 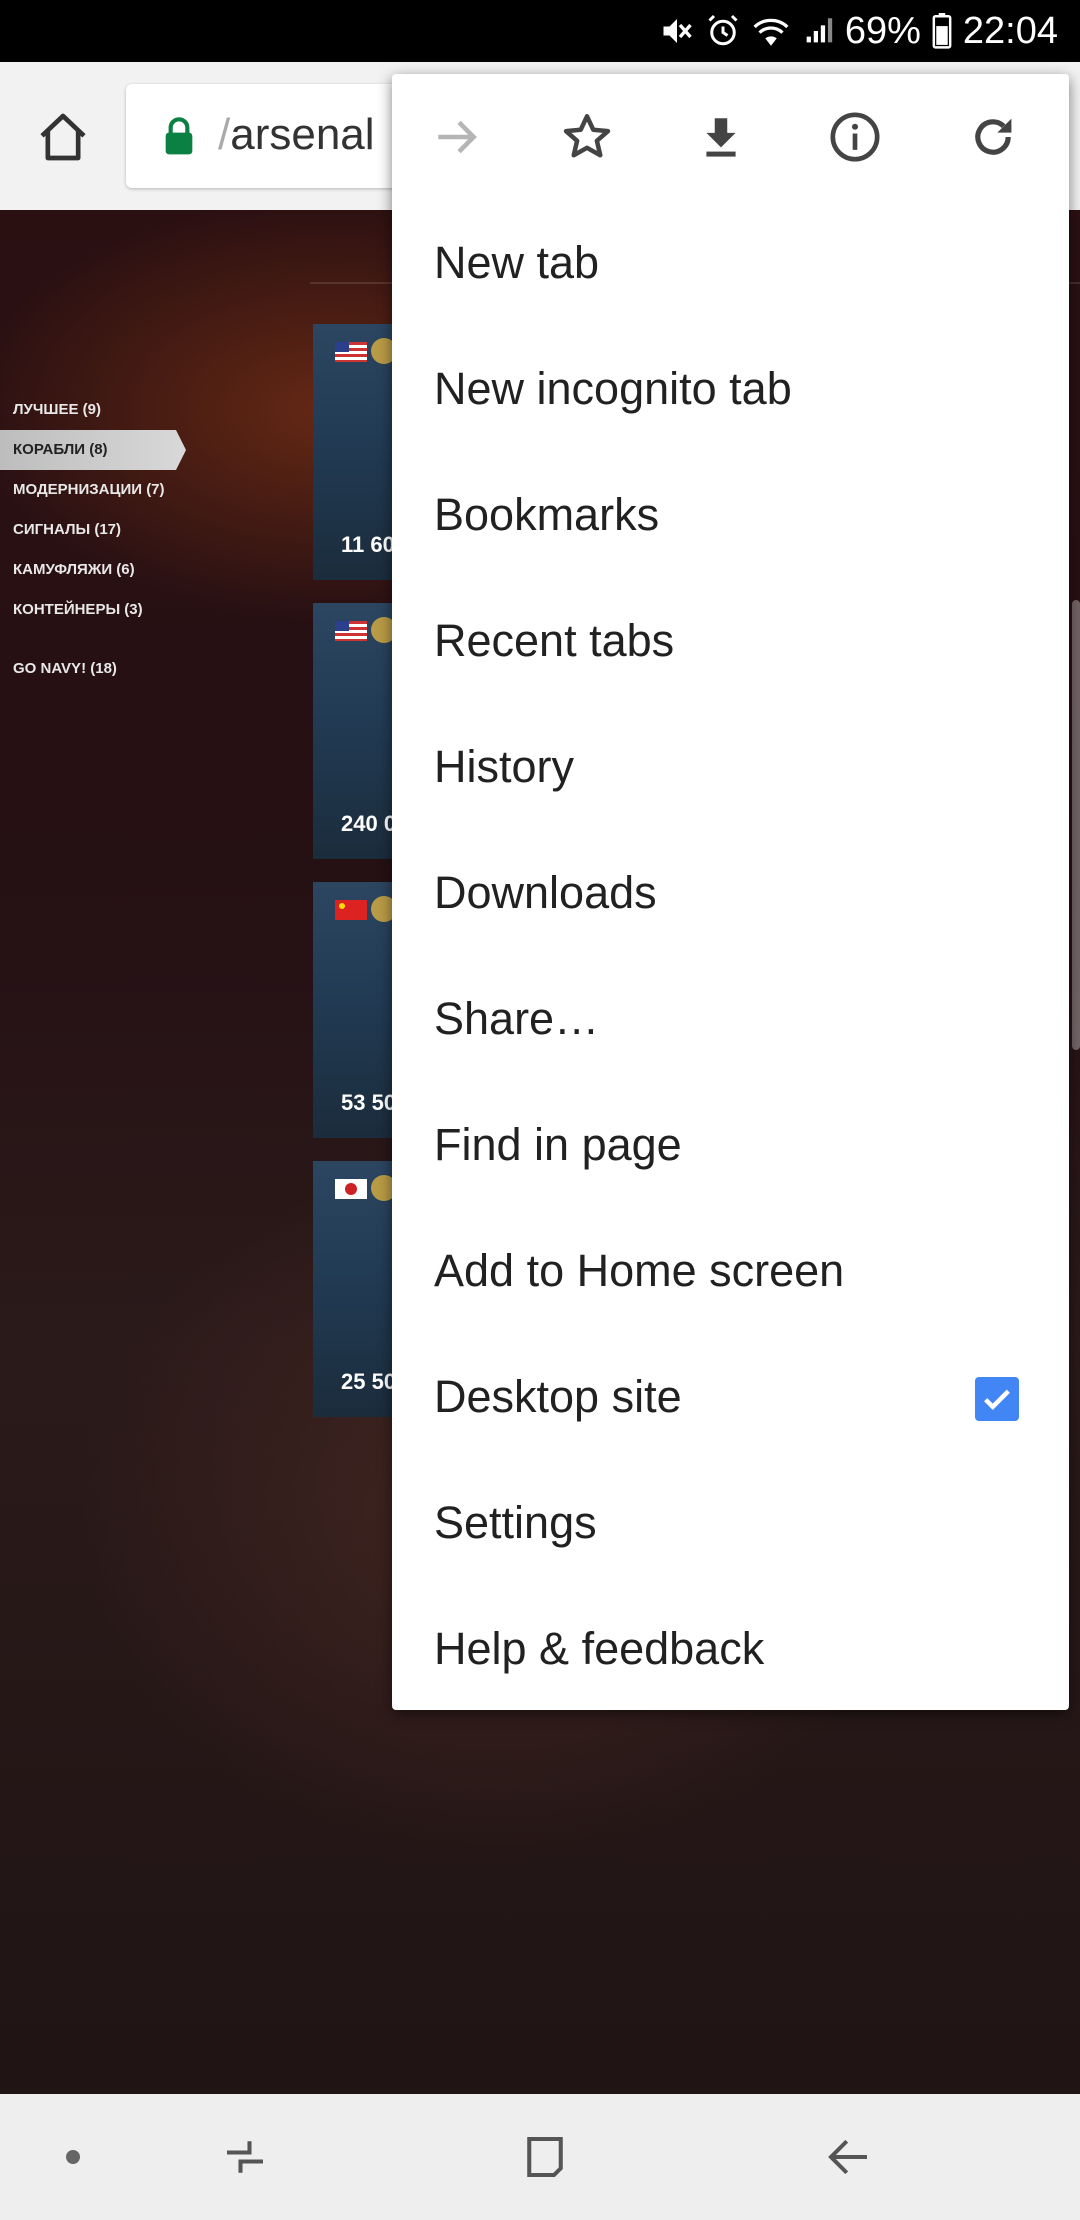 I want to click on battery-icon, so click(x=942, y=31).